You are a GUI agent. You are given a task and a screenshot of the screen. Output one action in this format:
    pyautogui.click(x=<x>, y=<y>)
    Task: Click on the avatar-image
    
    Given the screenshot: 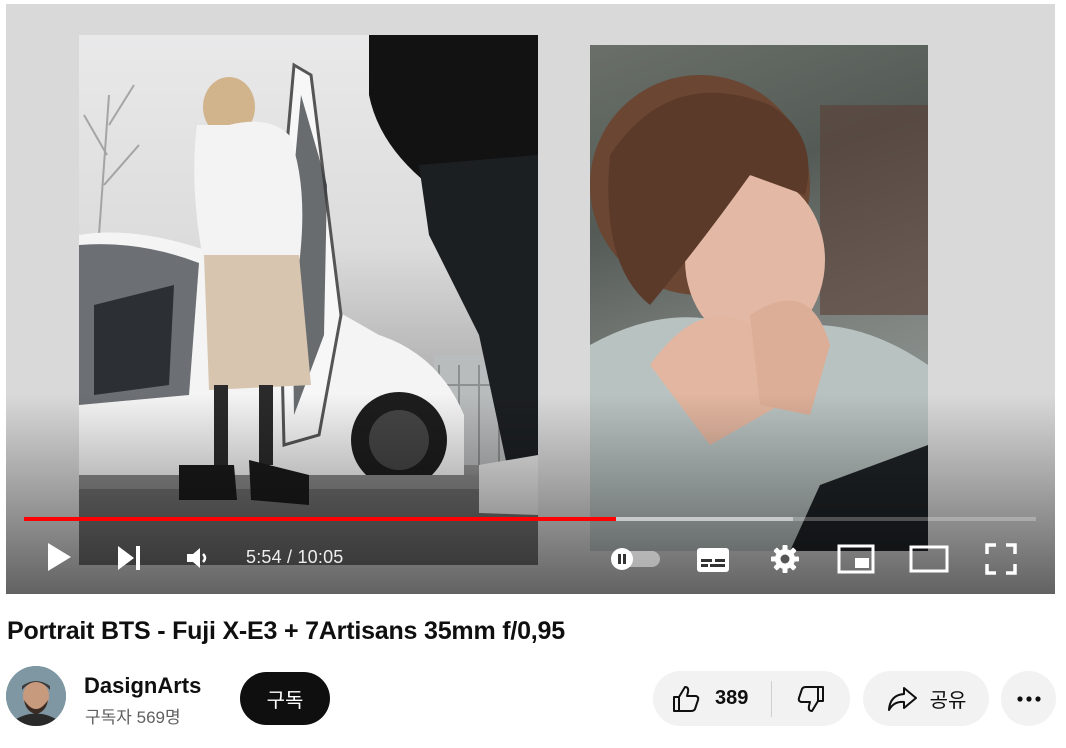 What is the action you would take?
    pyautogui.click(x=36, y=696)
    